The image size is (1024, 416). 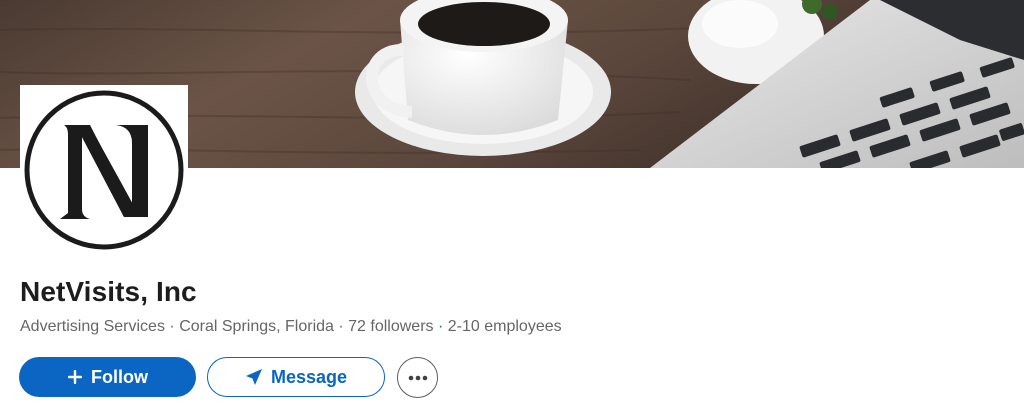 What do you see at coordinates (256, 326) in the screenshot?
I see `location-label: Coral Springs, Florida` at bounding box center [256, 326].